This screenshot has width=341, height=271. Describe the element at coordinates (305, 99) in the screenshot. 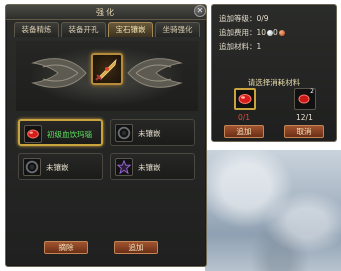

I see `material-slot-2: 2` at that location.